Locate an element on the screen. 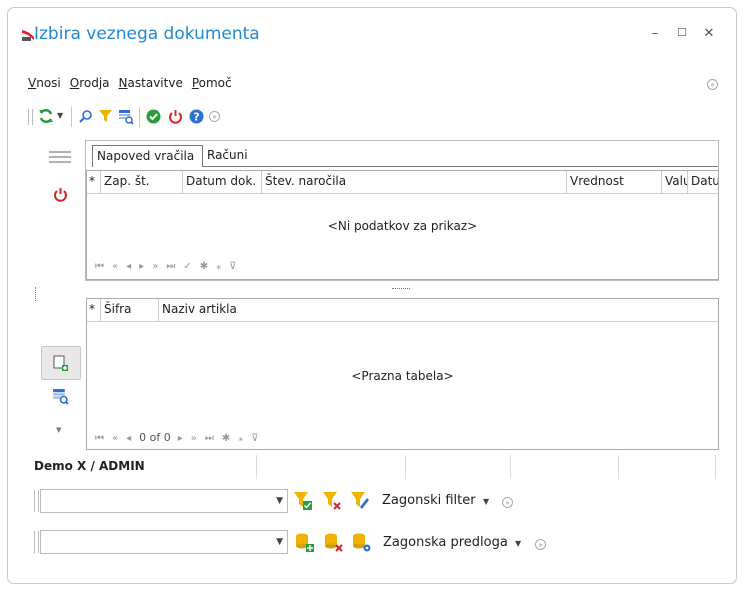 The height and width of the screenshot is (592, 745). tab-racuni: Računi is located at coordinates (227, 156).